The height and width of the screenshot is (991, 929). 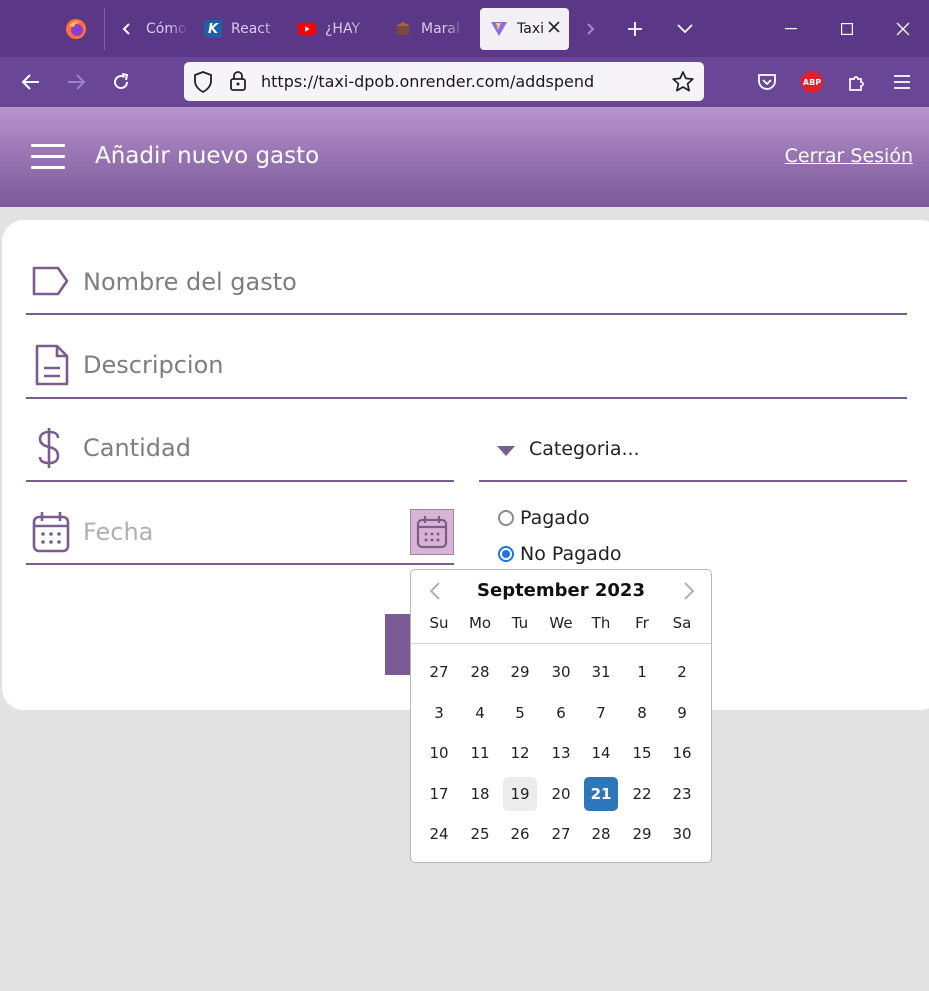 I want to click on calendar-day: 11, so click(x=480, y=753).